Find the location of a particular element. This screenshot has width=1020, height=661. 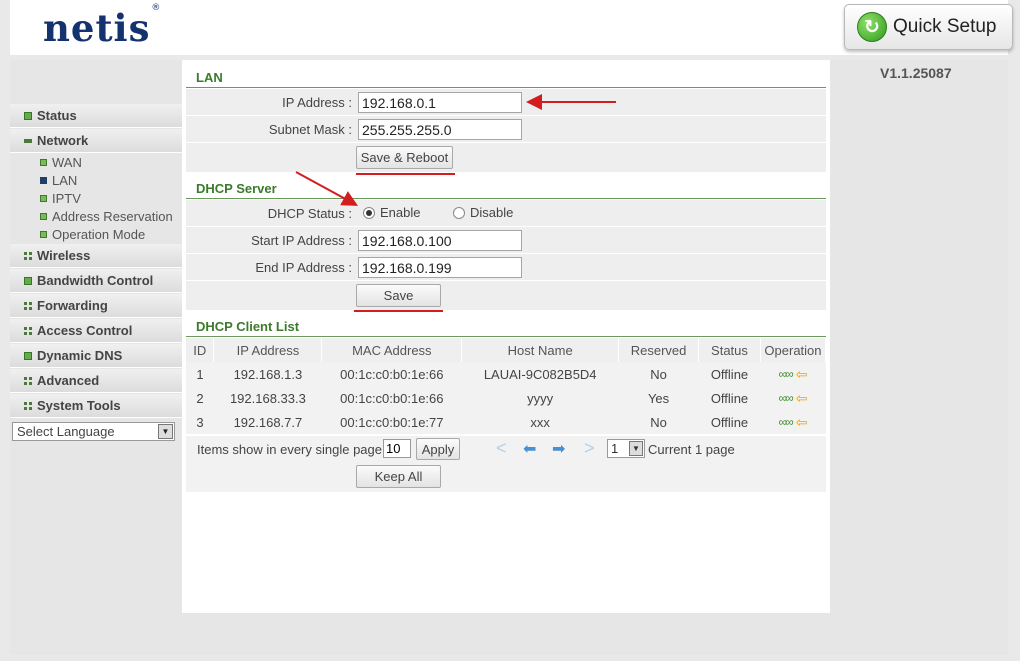

first-page-icon: < is located at coordinates (501, 448).